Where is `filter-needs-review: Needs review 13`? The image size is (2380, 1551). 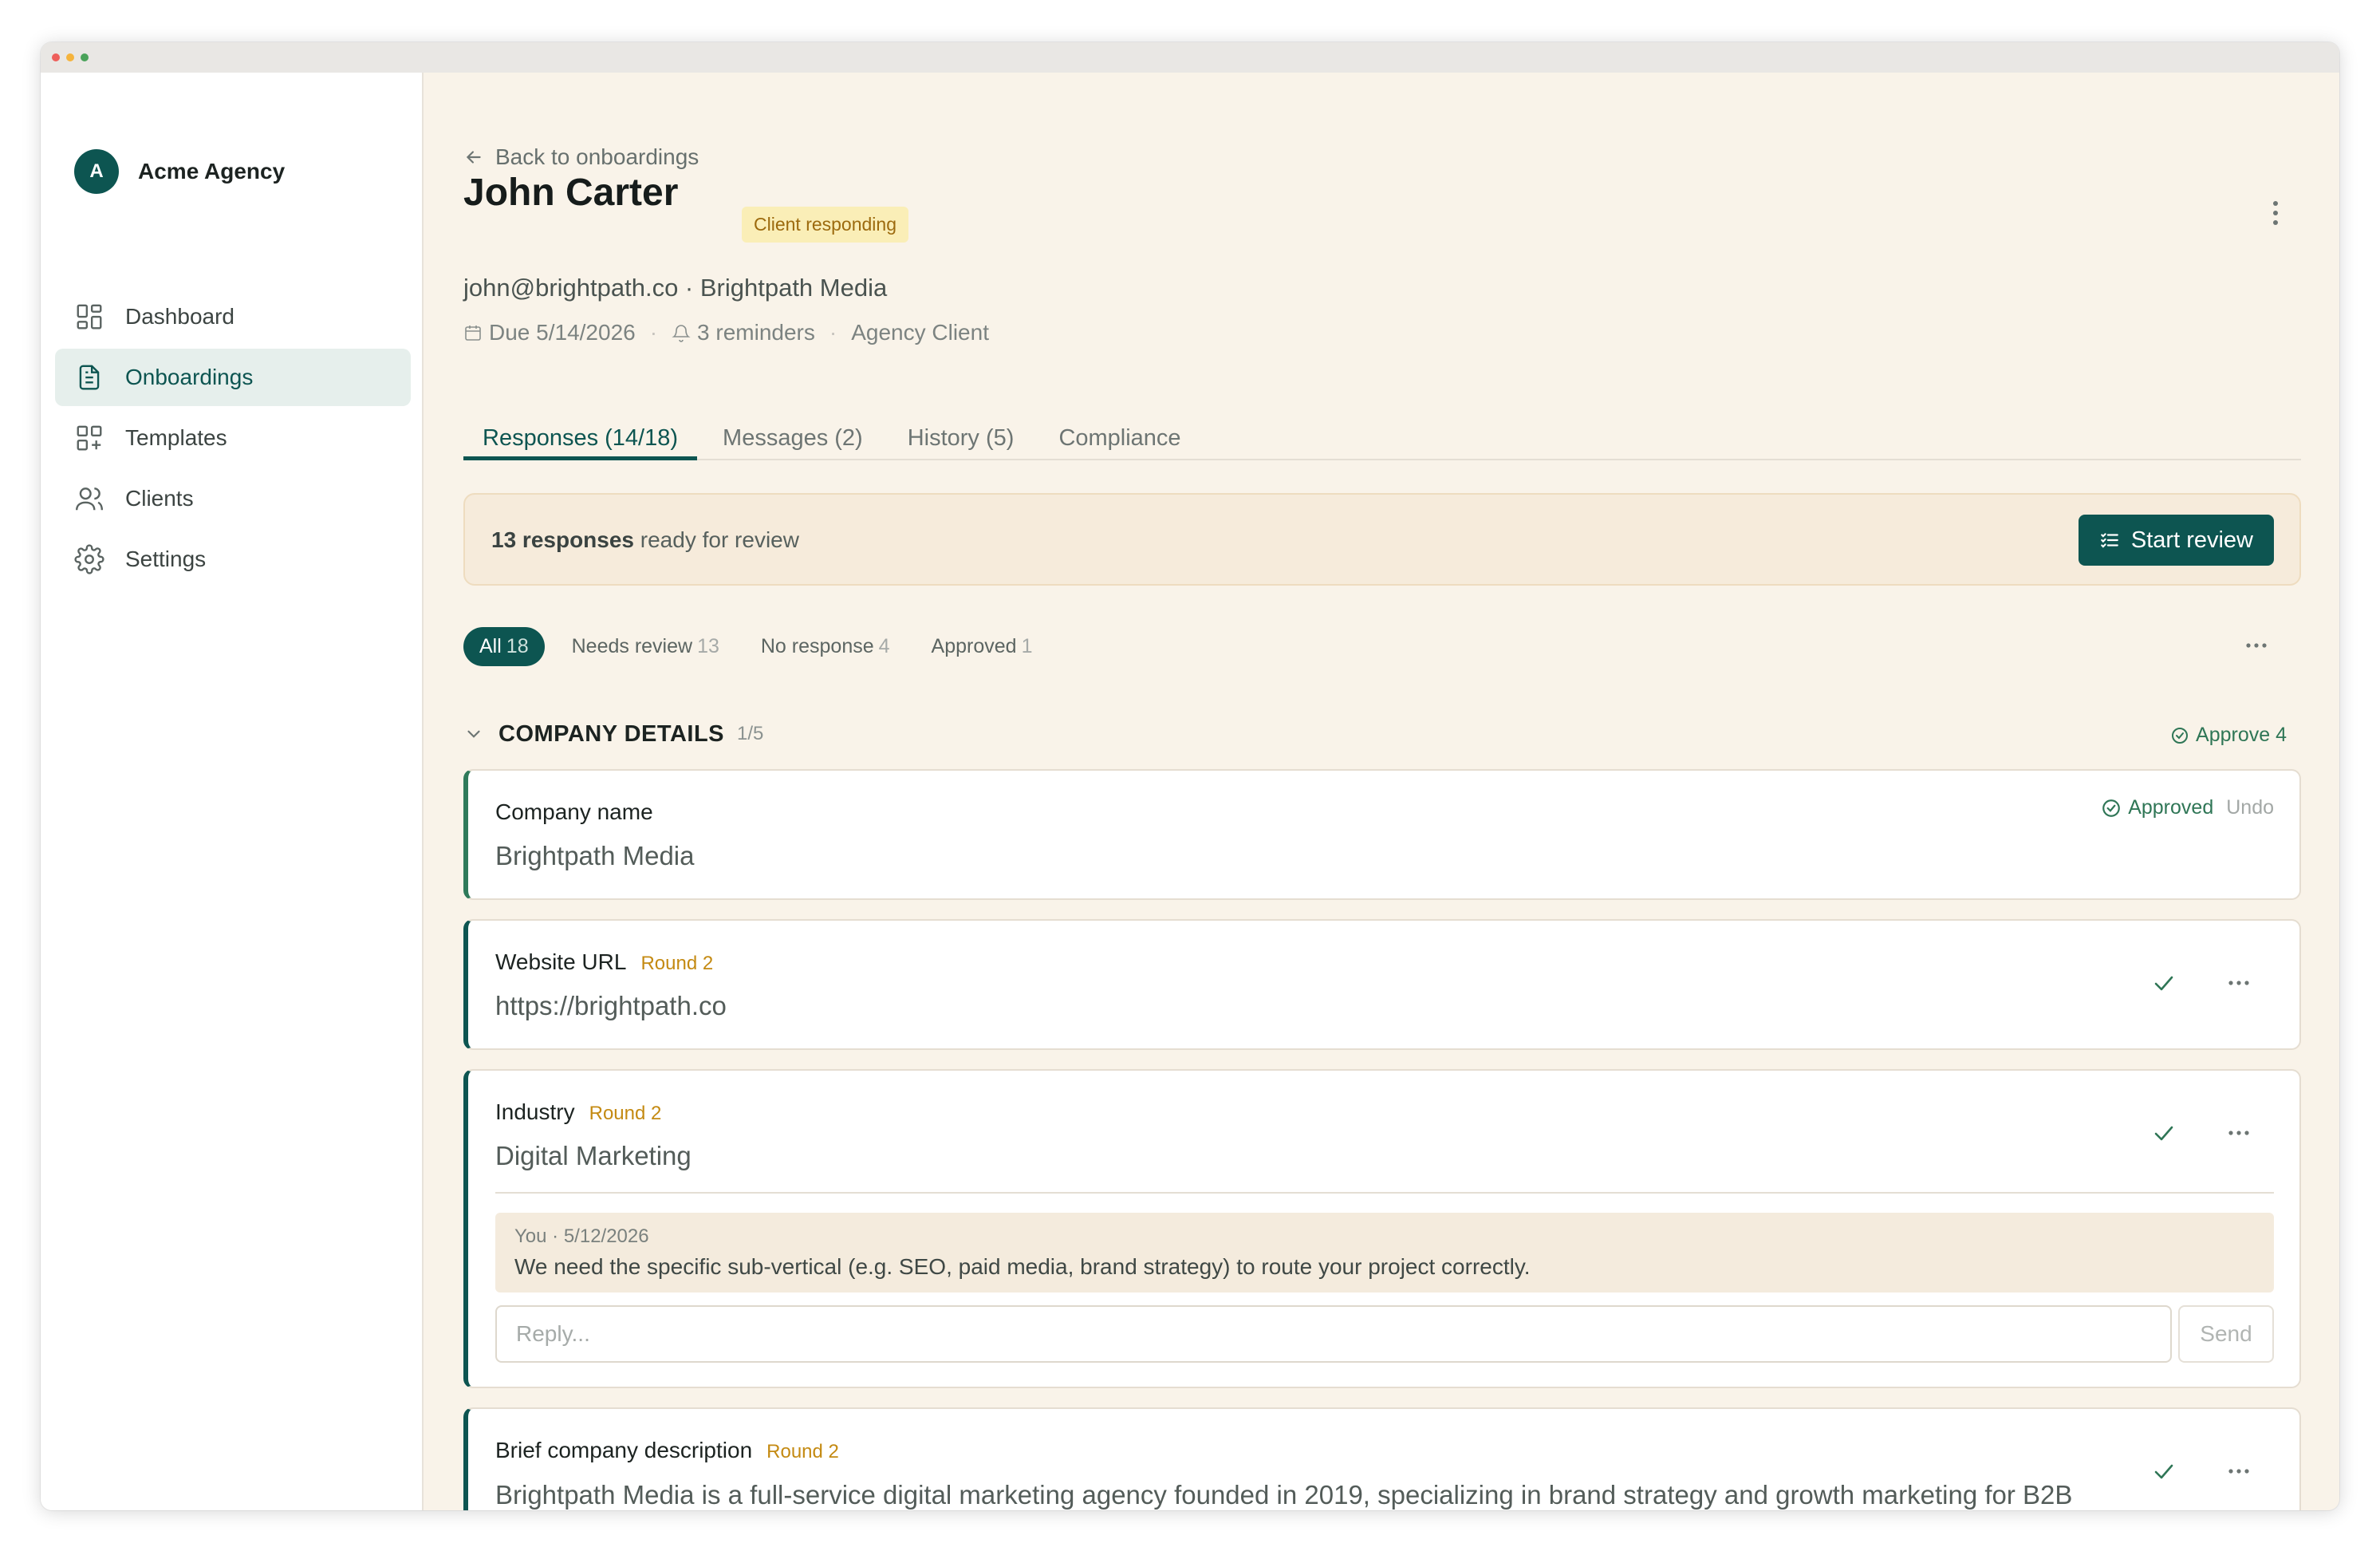
filter-needs-review: Needs review 13 is located at coordinates (645, 646).